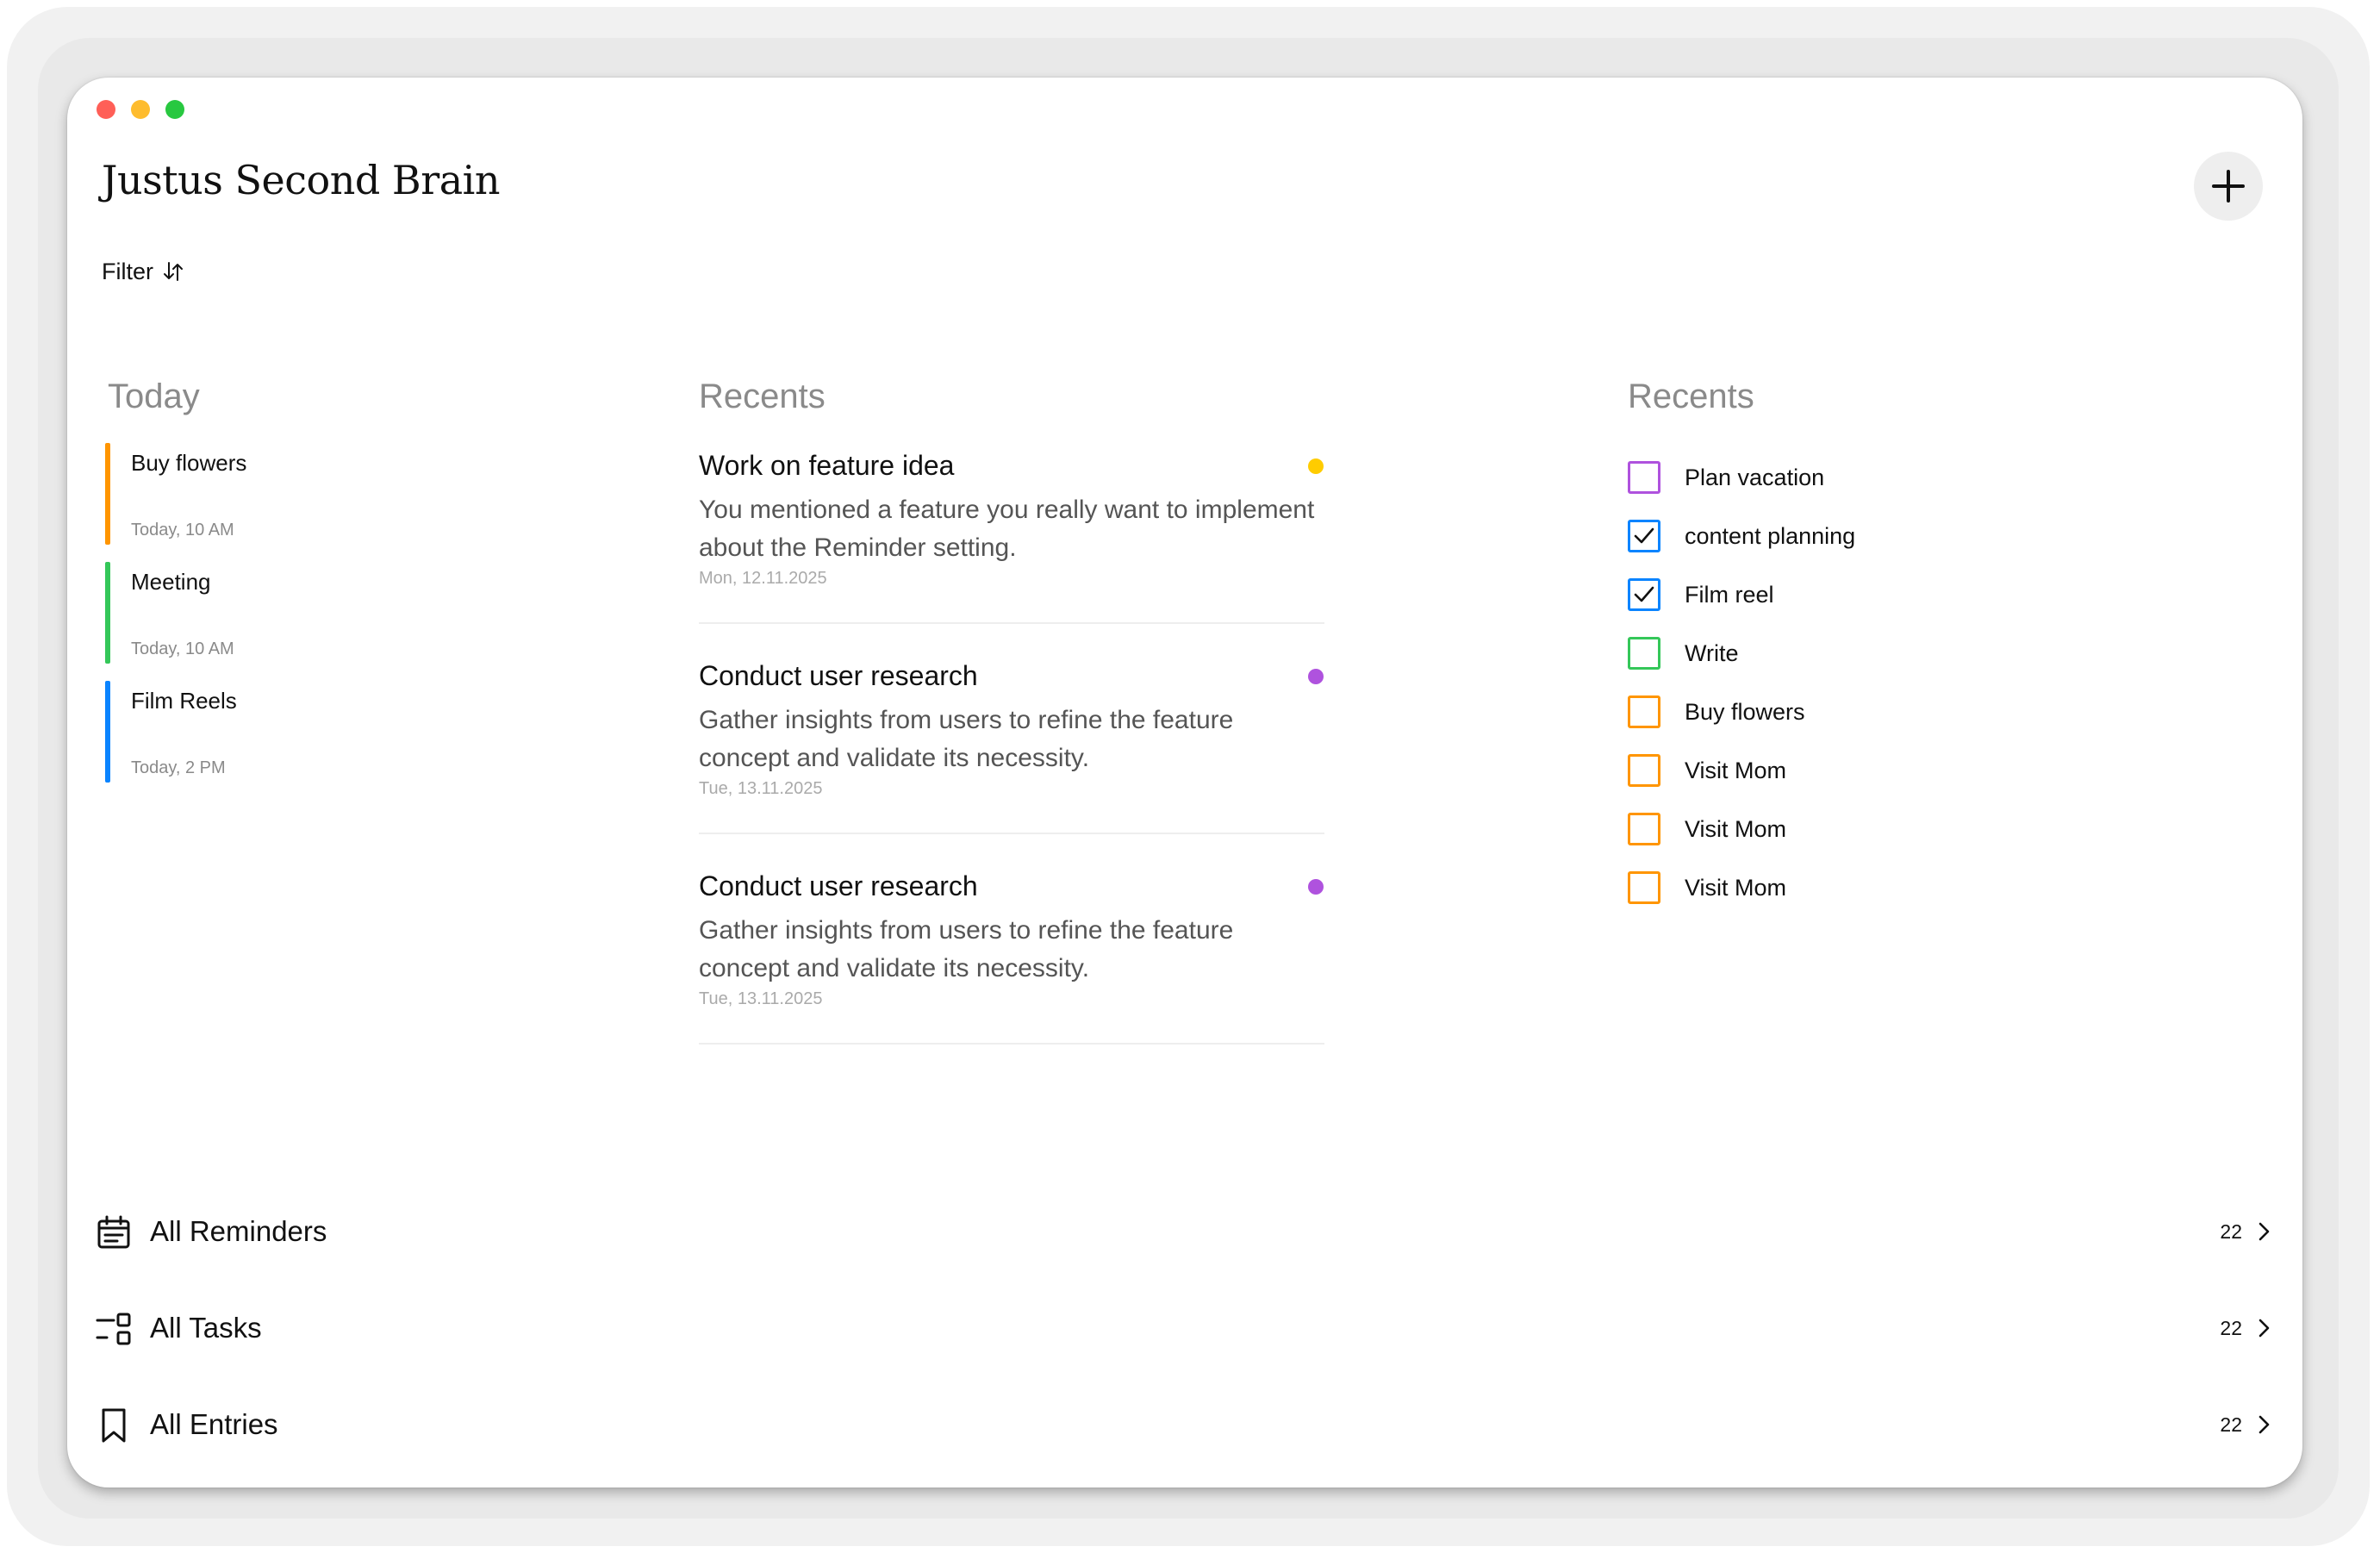  Describe the element at coordinates (114, 1425) in the screenshot. I see `bookmark-icon` at that location.